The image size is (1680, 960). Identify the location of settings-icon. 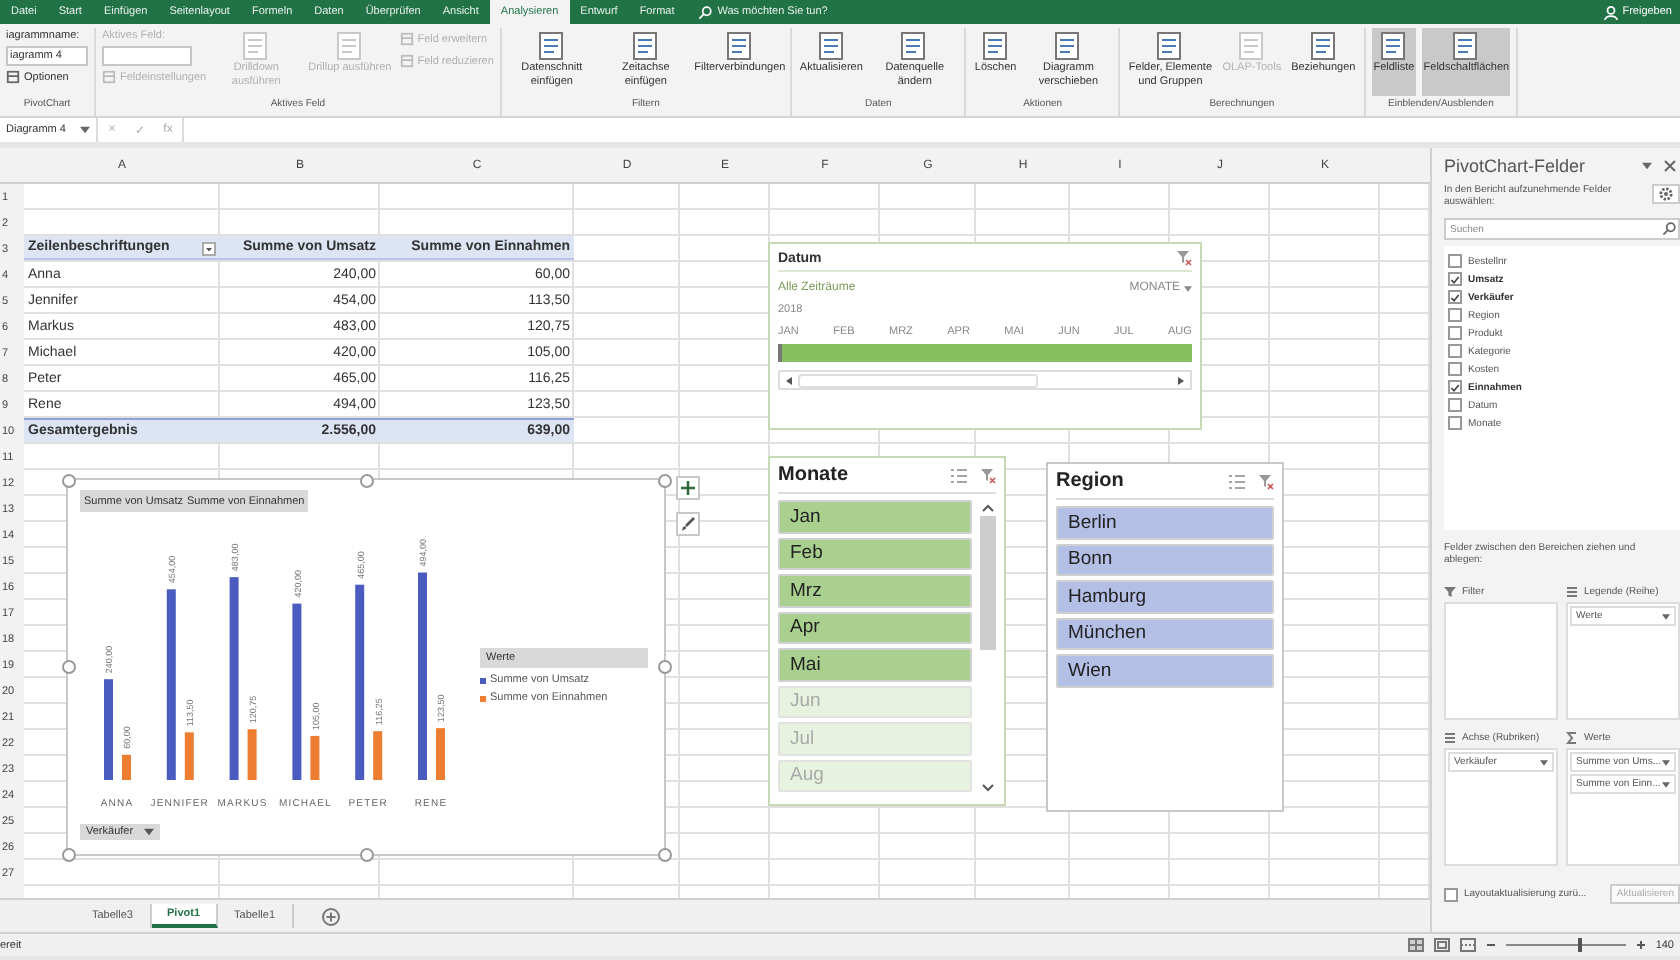
(1666, 194).